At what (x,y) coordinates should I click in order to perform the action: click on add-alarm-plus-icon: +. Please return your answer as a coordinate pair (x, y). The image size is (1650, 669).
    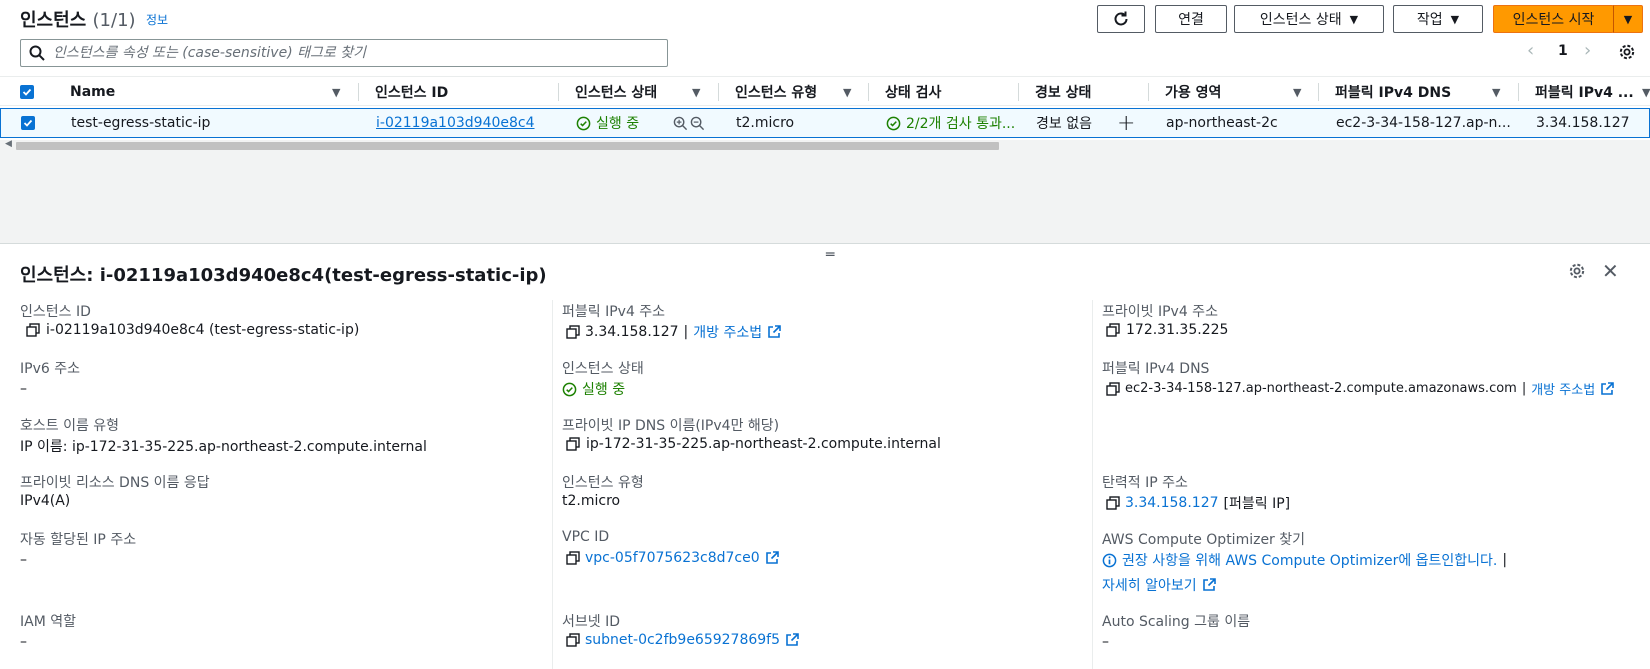
    Looking at the image, I should click on (1126, 123).